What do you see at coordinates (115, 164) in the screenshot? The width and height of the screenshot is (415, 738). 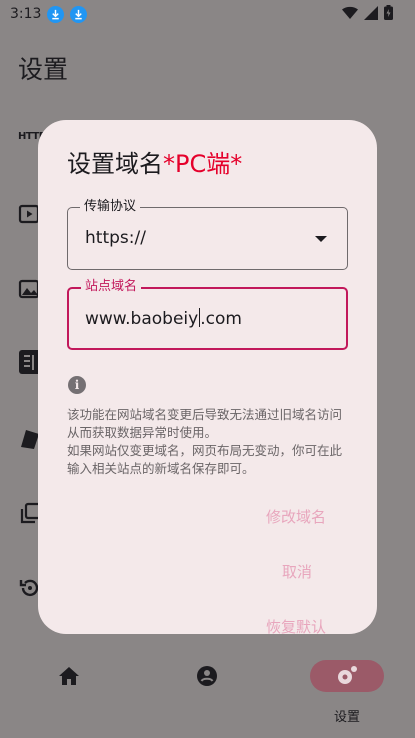 I see `dialog-title-text: 设置域名` at bounding box center [115, 164].